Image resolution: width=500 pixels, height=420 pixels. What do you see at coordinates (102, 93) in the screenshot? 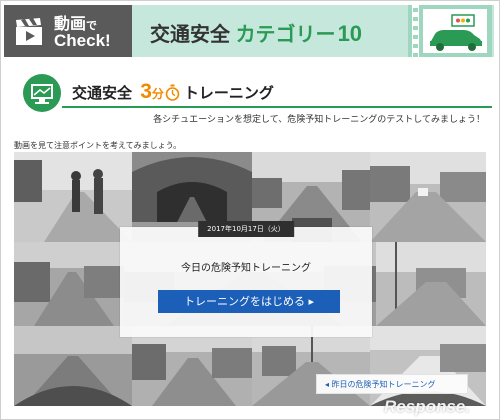
I see `section-title-prefix: 交通安全` at bounding box center [102, 93].